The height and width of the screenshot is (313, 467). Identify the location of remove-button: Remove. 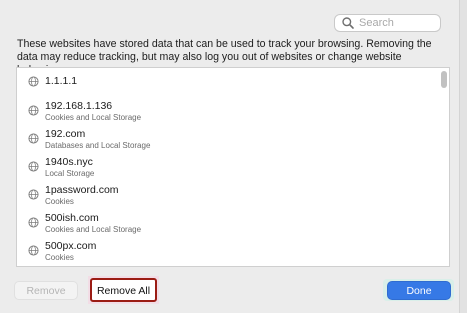
(46, 290).